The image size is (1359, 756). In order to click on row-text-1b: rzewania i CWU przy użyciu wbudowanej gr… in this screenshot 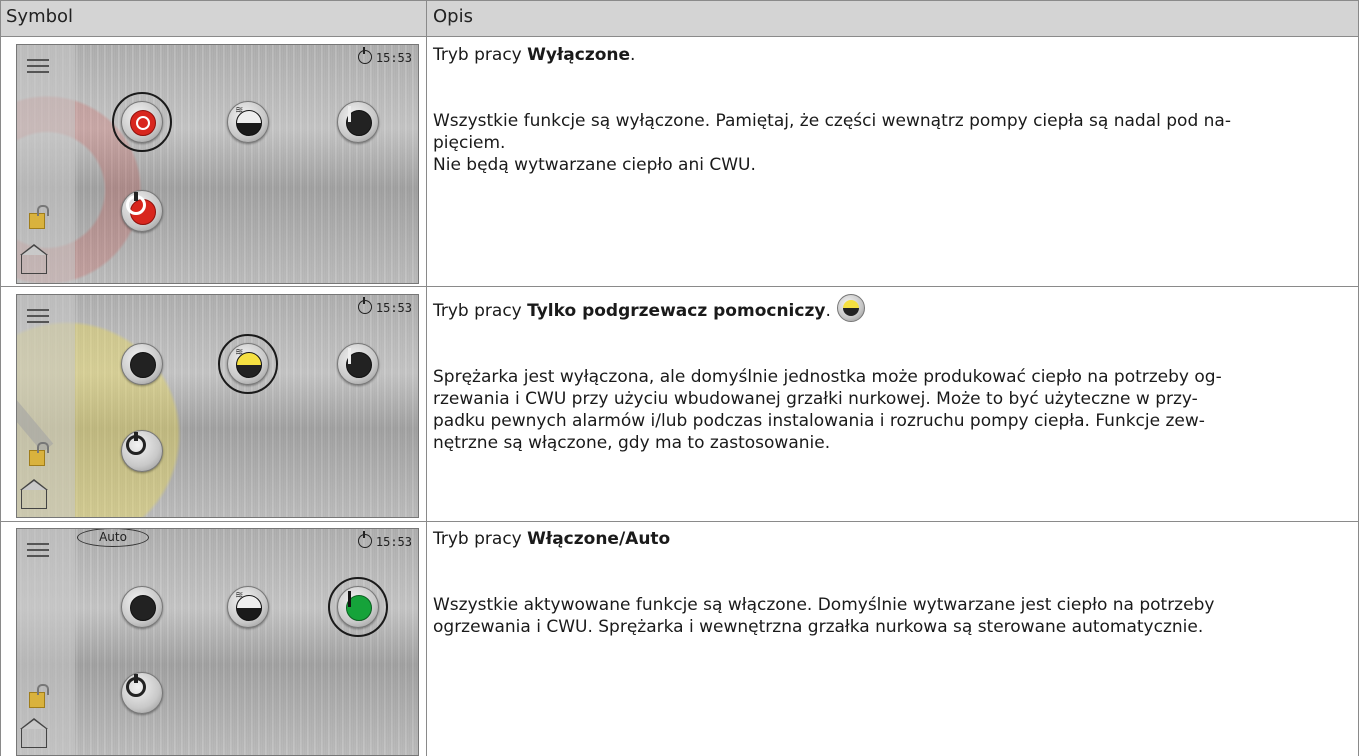, I will do `click(815, 399)`.